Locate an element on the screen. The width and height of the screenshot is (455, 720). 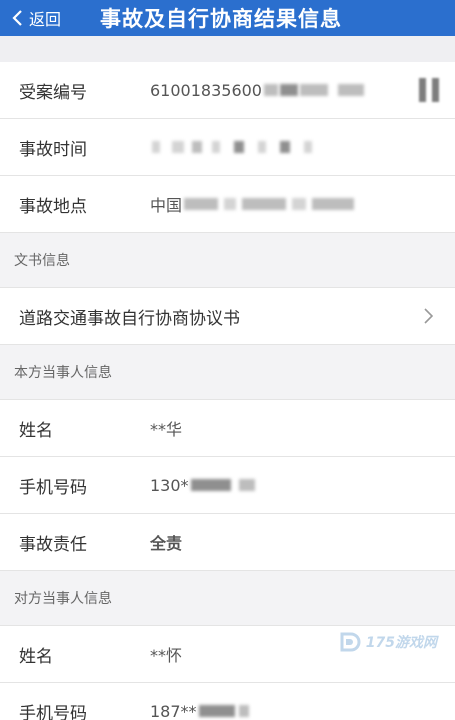
other-phone-row: 手机号码 187** is located at coordinates (227, 701).